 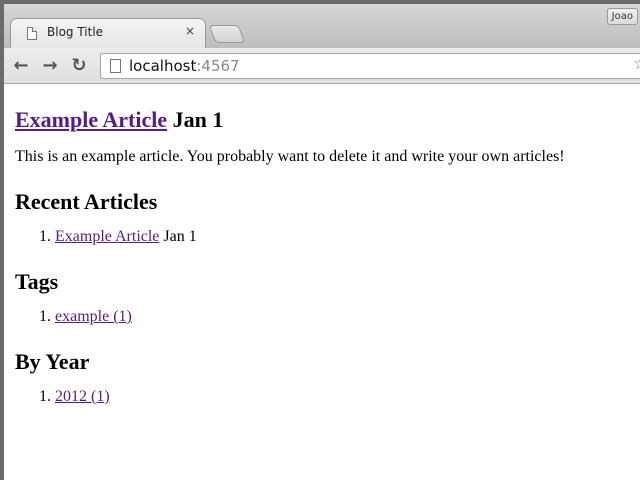 I want to click on article-title-link: Example Article, so click(x=91, y=119).